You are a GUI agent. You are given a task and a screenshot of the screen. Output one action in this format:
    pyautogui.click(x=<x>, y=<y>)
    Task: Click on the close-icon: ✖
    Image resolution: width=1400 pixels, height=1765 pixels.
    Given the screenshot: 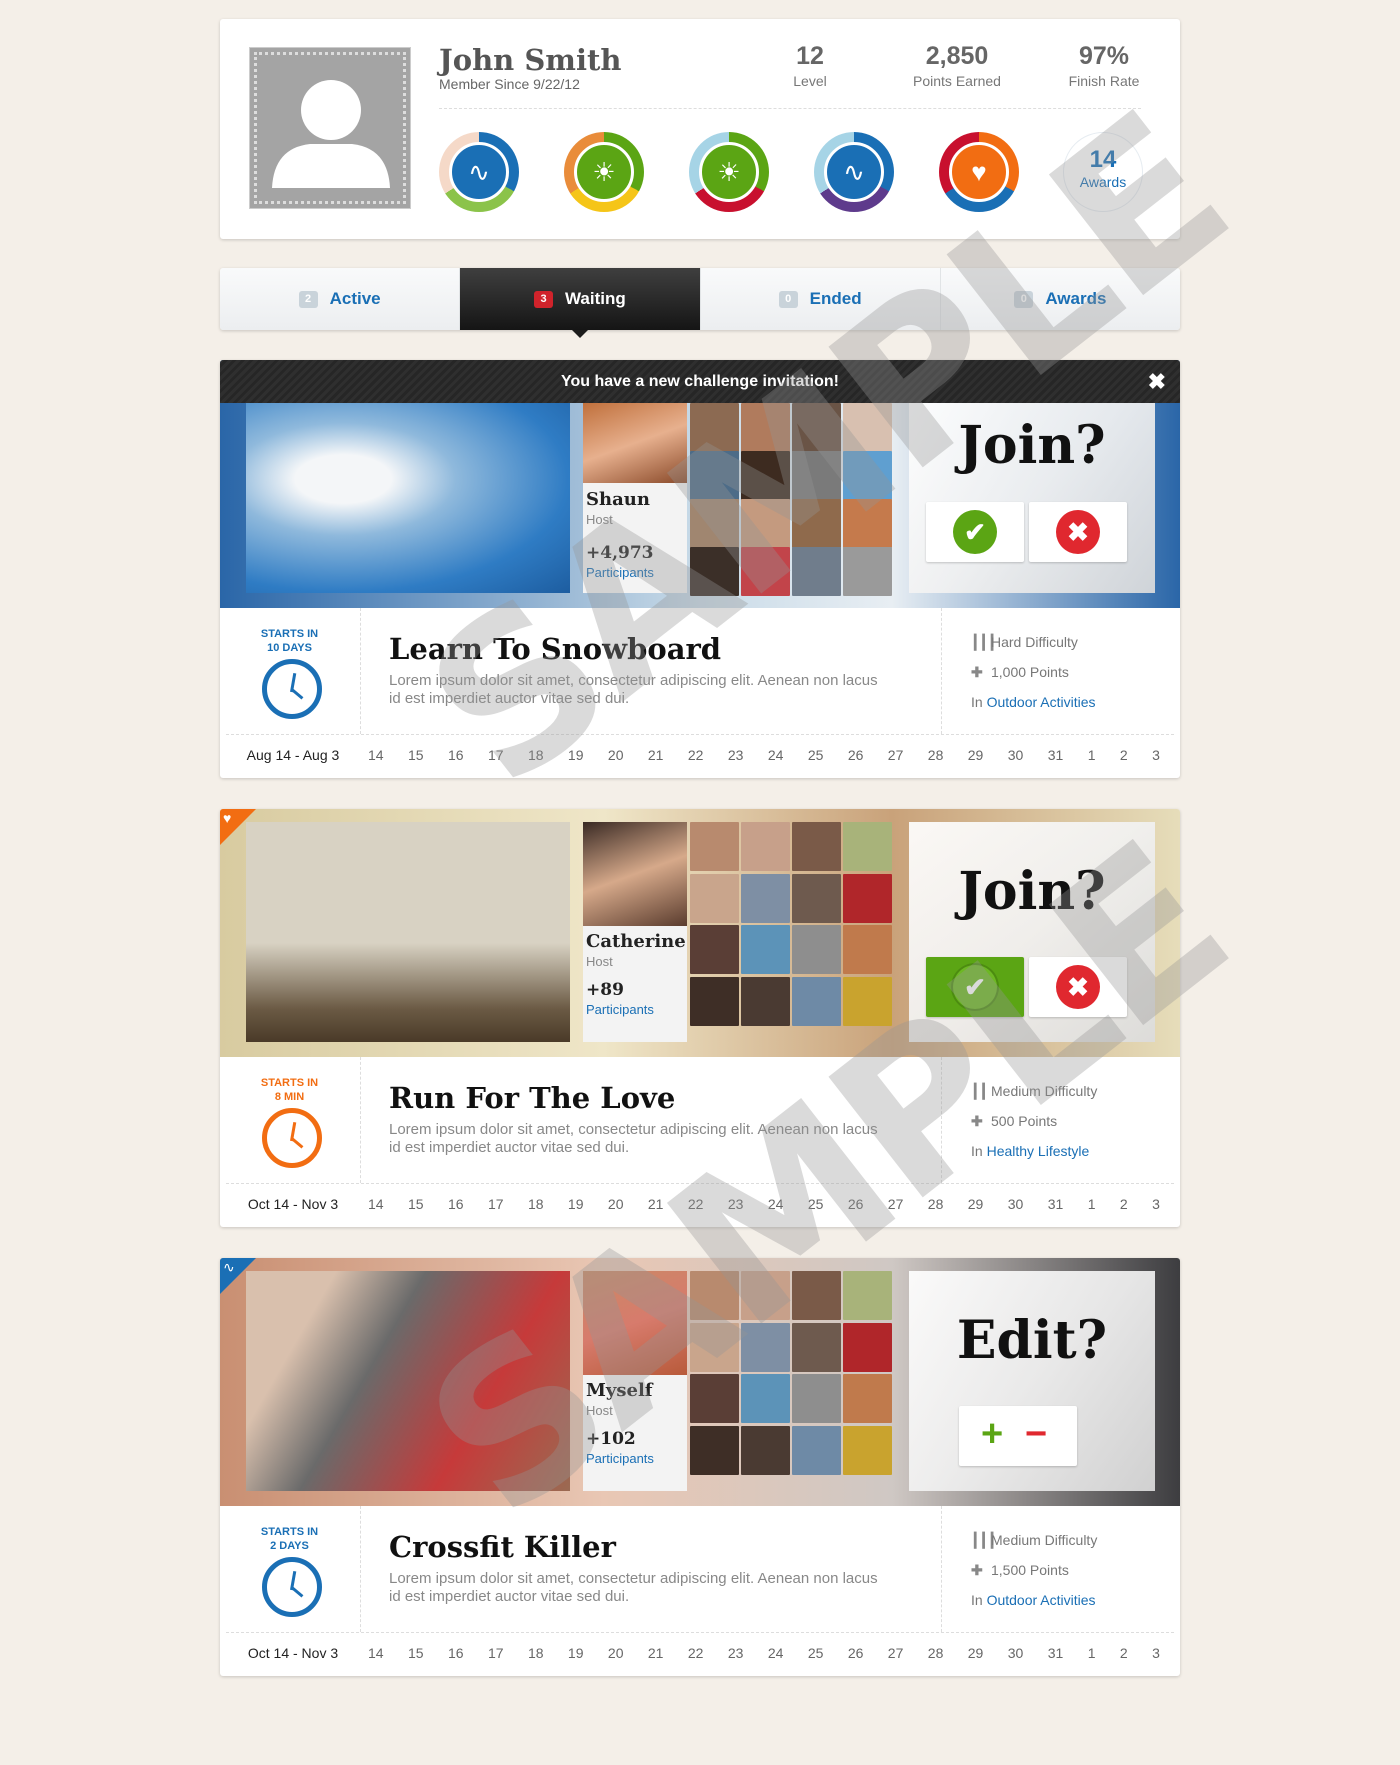 What is the action you would take?
    pyautogui.click(x=1157, y=381)
    